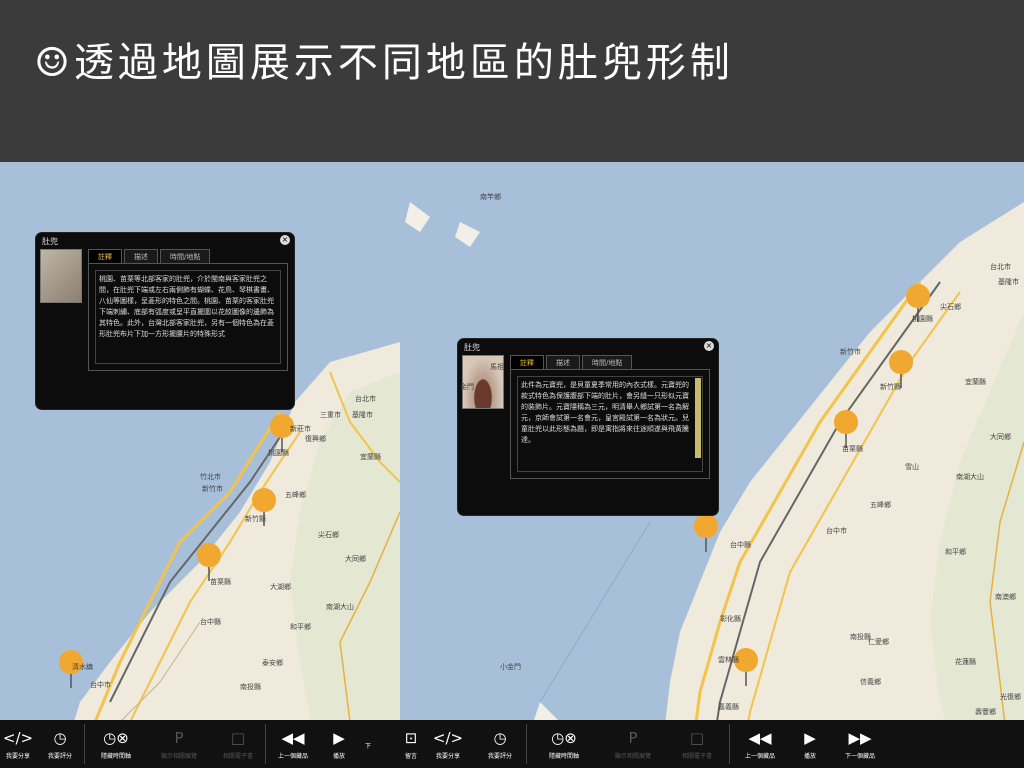  I want to click on map-label: 新莊市, so click(300, 429).